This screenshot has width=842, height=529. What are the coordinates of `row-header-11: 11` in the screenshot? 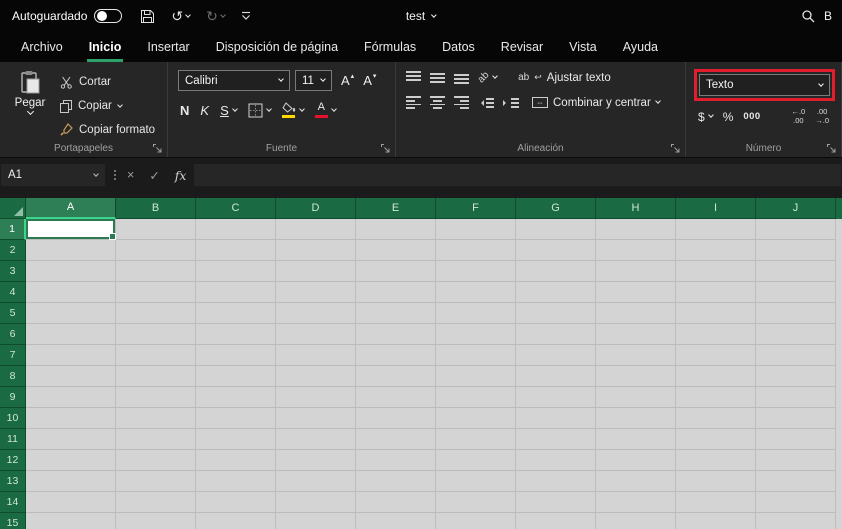 It's located at (13, 439).